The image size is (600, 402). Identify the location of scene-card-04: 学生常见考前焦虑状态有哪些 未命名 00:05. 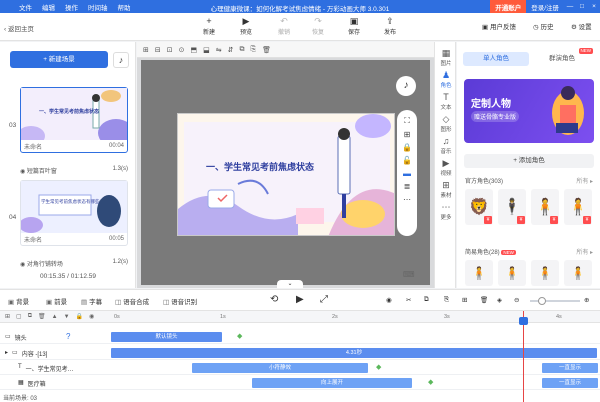
(74, 213).